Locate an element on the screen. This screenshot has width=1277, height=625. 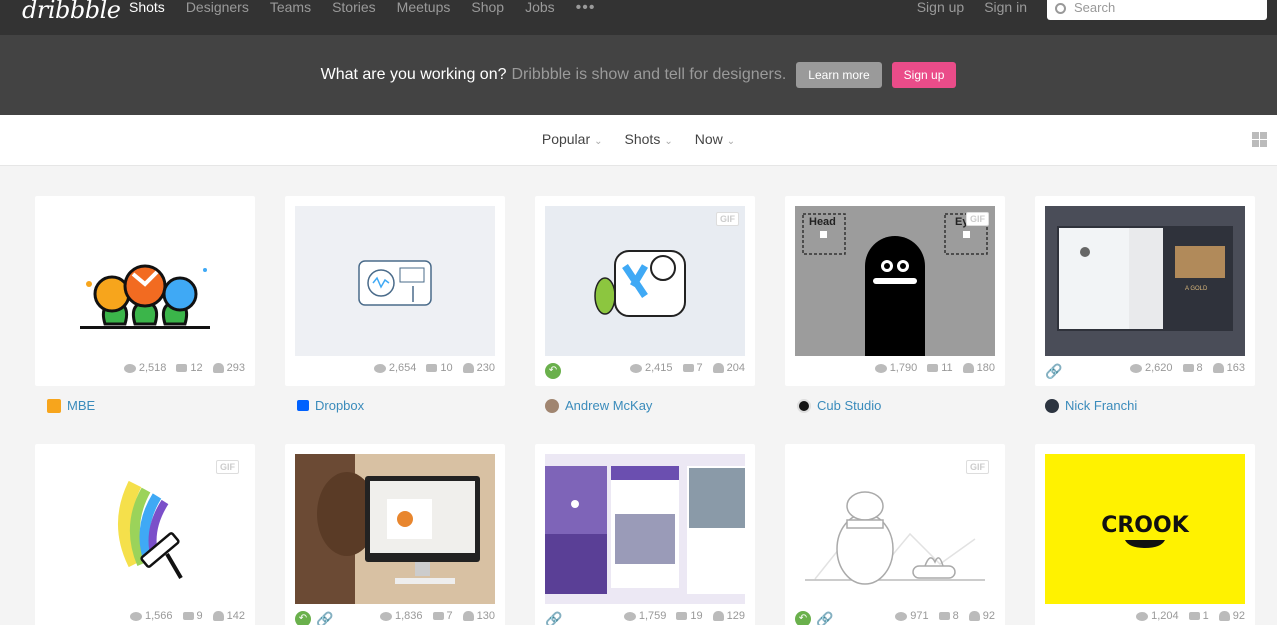
views-count: 2,415 is located at coordinates (658, 368).